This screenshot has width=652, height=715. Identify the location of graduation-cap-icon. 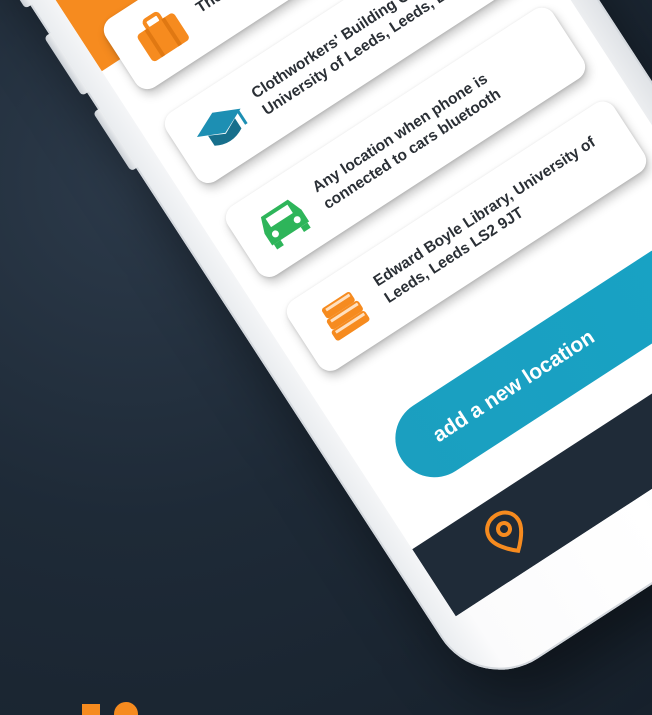
(222, 127).